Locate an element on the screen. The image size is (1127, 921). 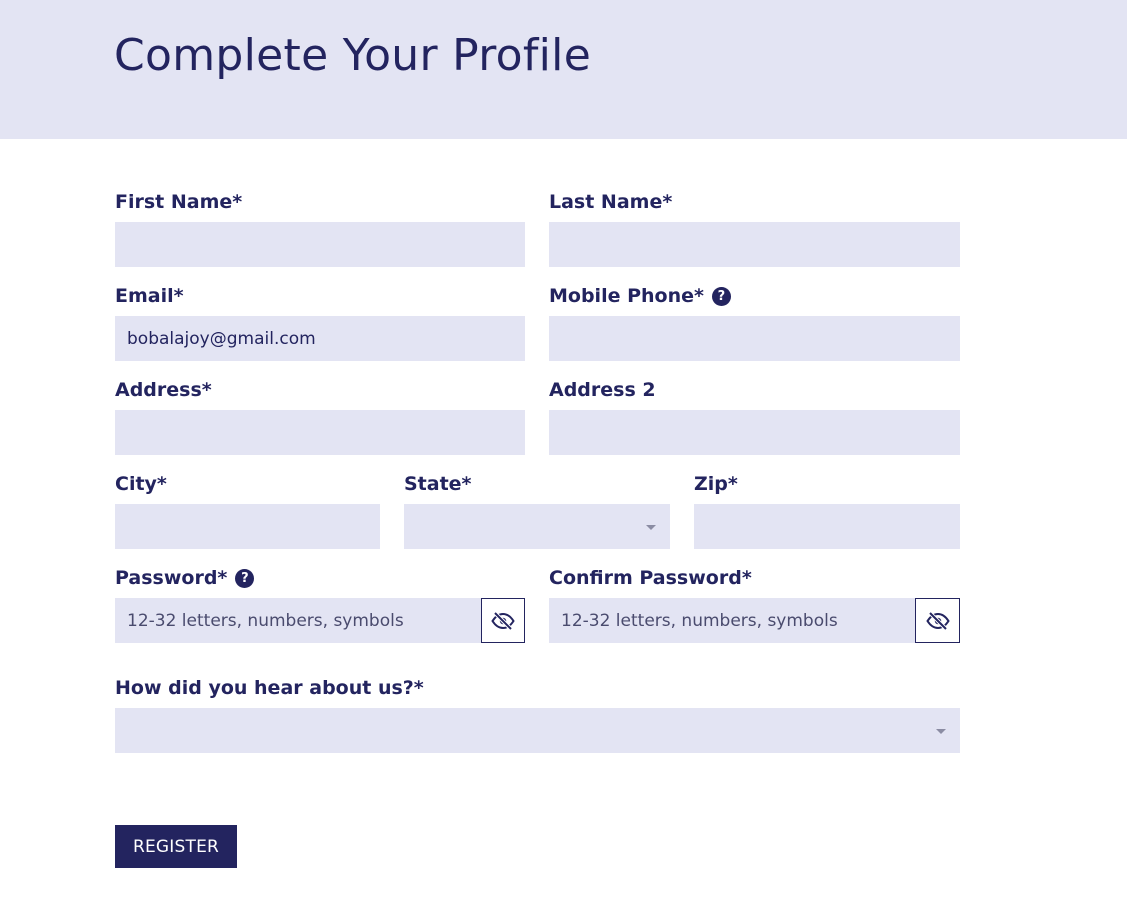
password-input is located at coordinates (298, 620).